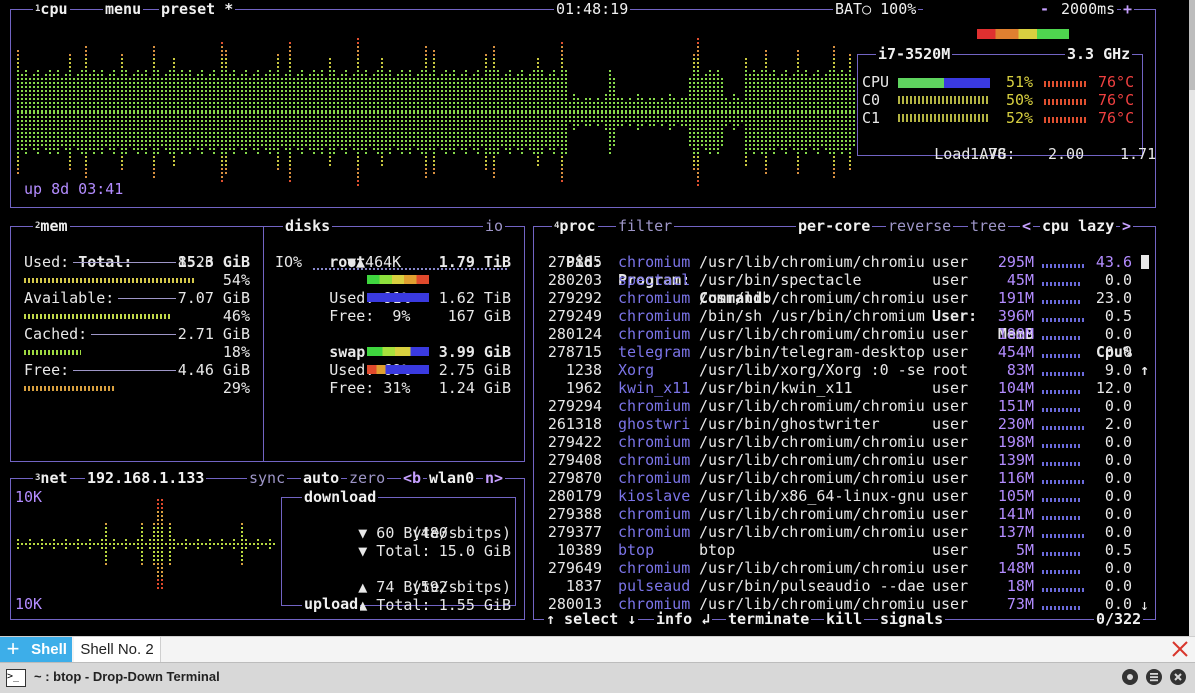  Describe the element at coordinates (367, 478) in the screenshot. I see `zero-toggle: zero` at that location.